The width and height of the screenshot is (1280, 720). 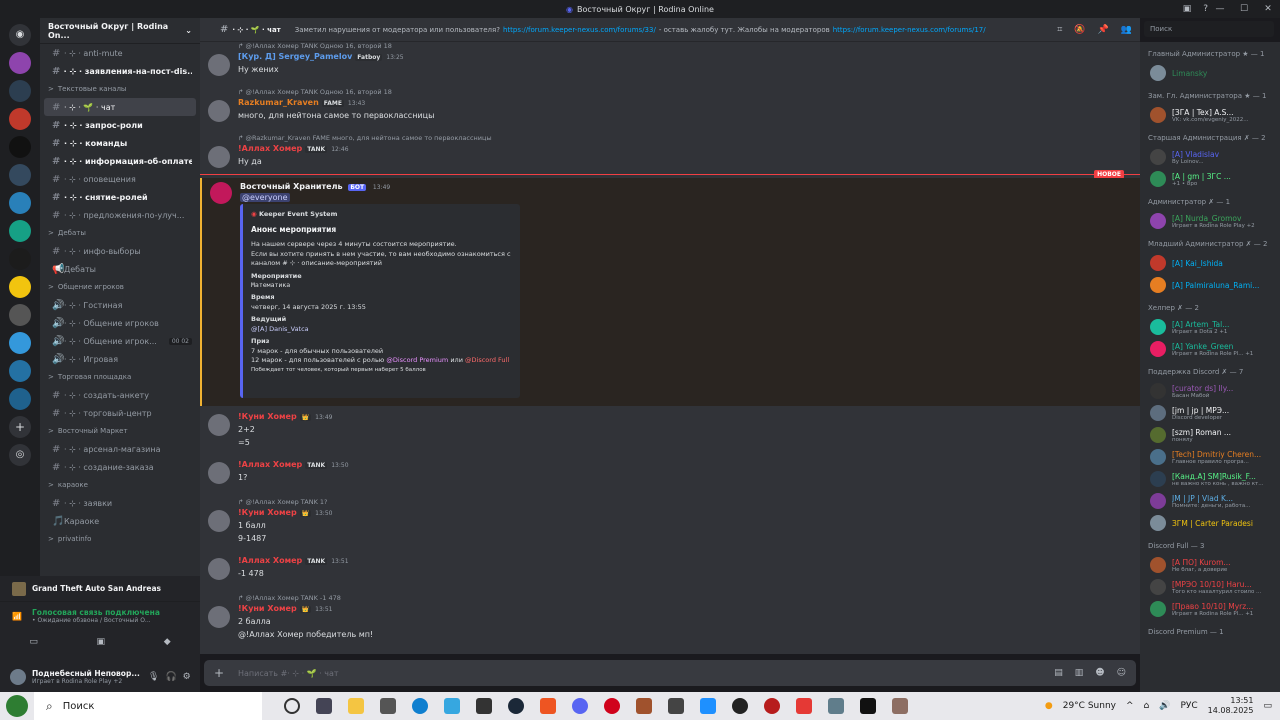 I want to click on pin-icon: 📌, so click(x=1103, y=30).